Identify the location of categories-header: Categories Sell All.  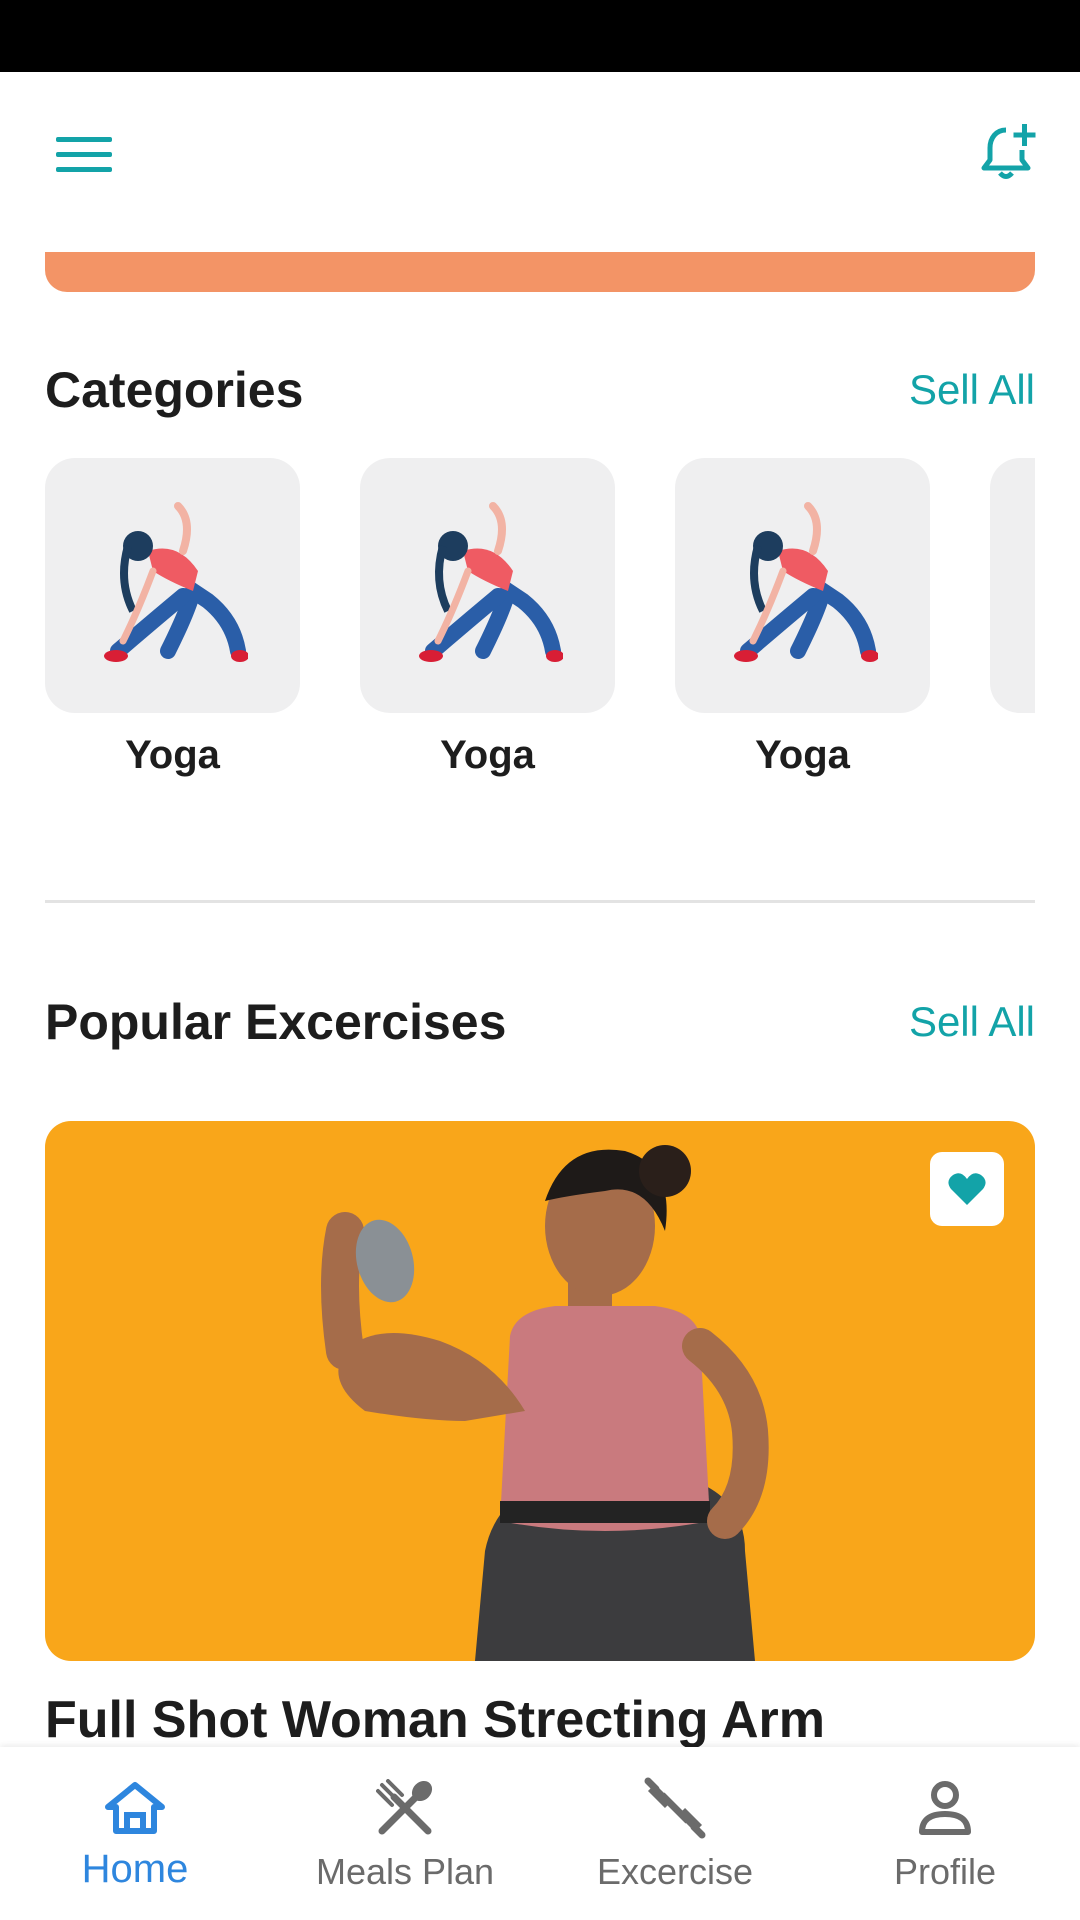
(540, 390).